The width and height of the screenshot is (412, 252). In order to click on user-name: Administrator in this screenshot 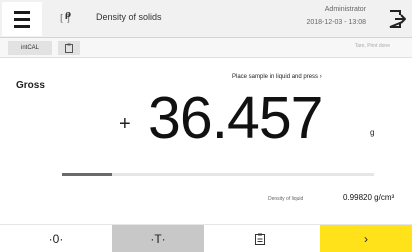, I will do `click(345, 9)`.